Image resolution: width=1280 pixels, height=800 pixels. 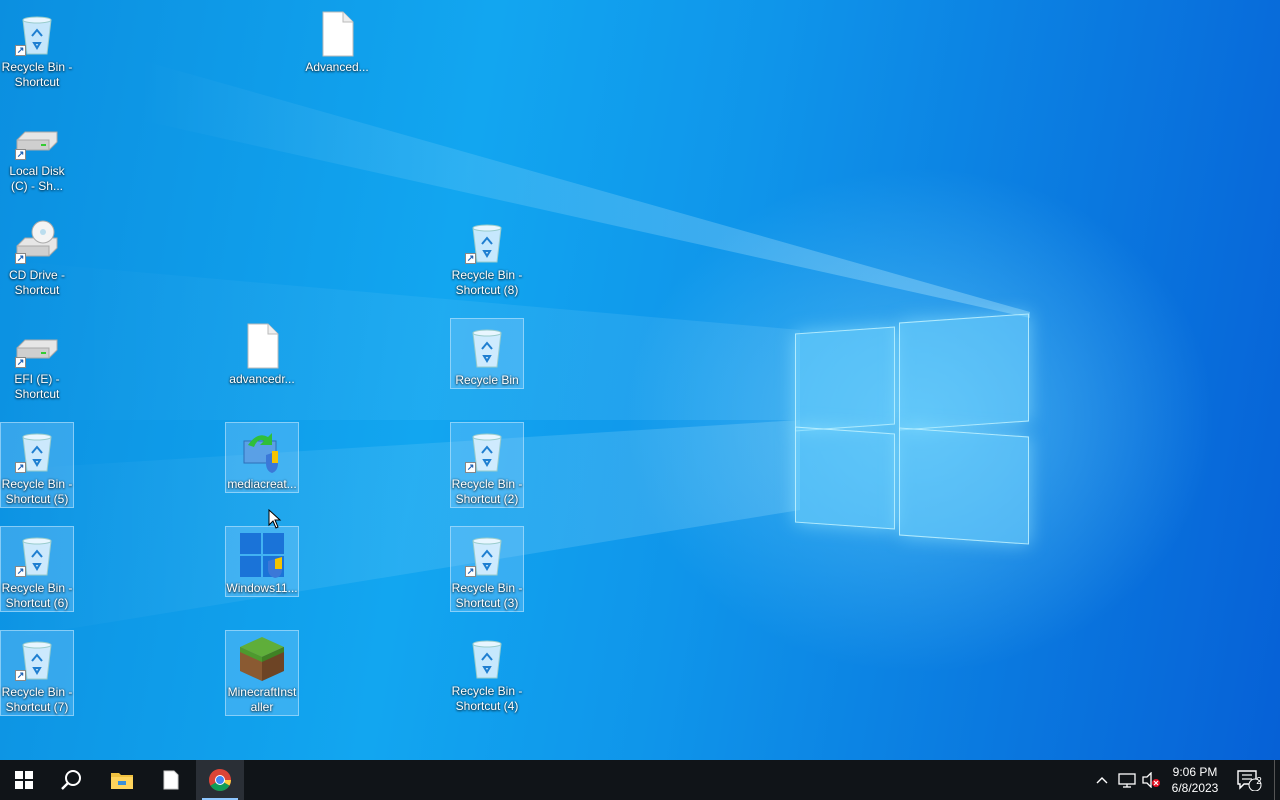 I want to click on minecraft-icon, so click(x=262, y=659).